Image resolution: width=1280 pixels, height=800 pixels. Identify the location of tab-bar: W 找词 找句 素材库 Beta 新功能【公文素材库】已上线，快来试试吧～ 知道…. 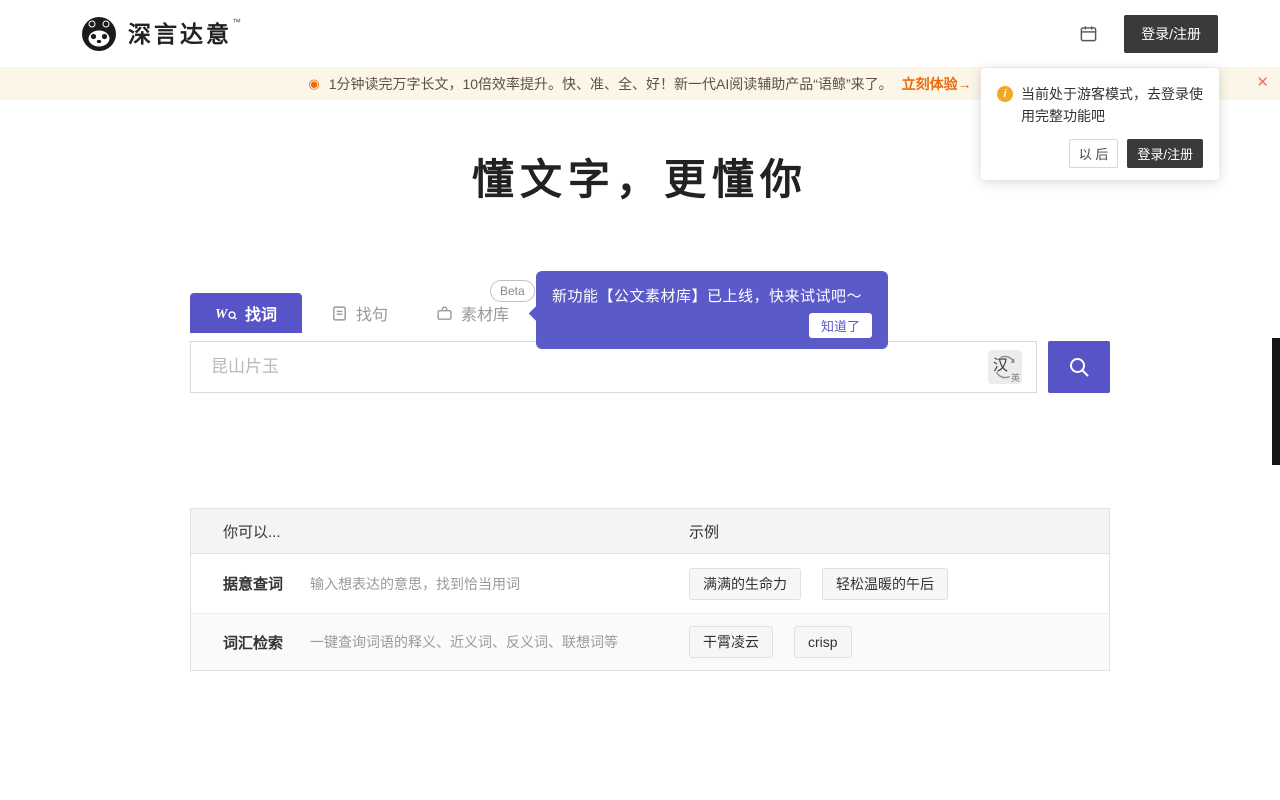
(650, 310).